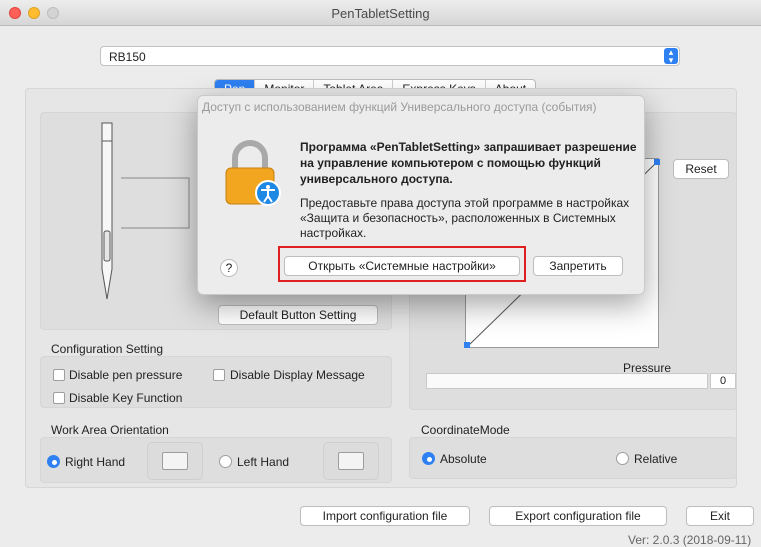  Describe the element at coordinates (219, 375) in the screenshot. I see `disable-display-message-checkbox` at that location.